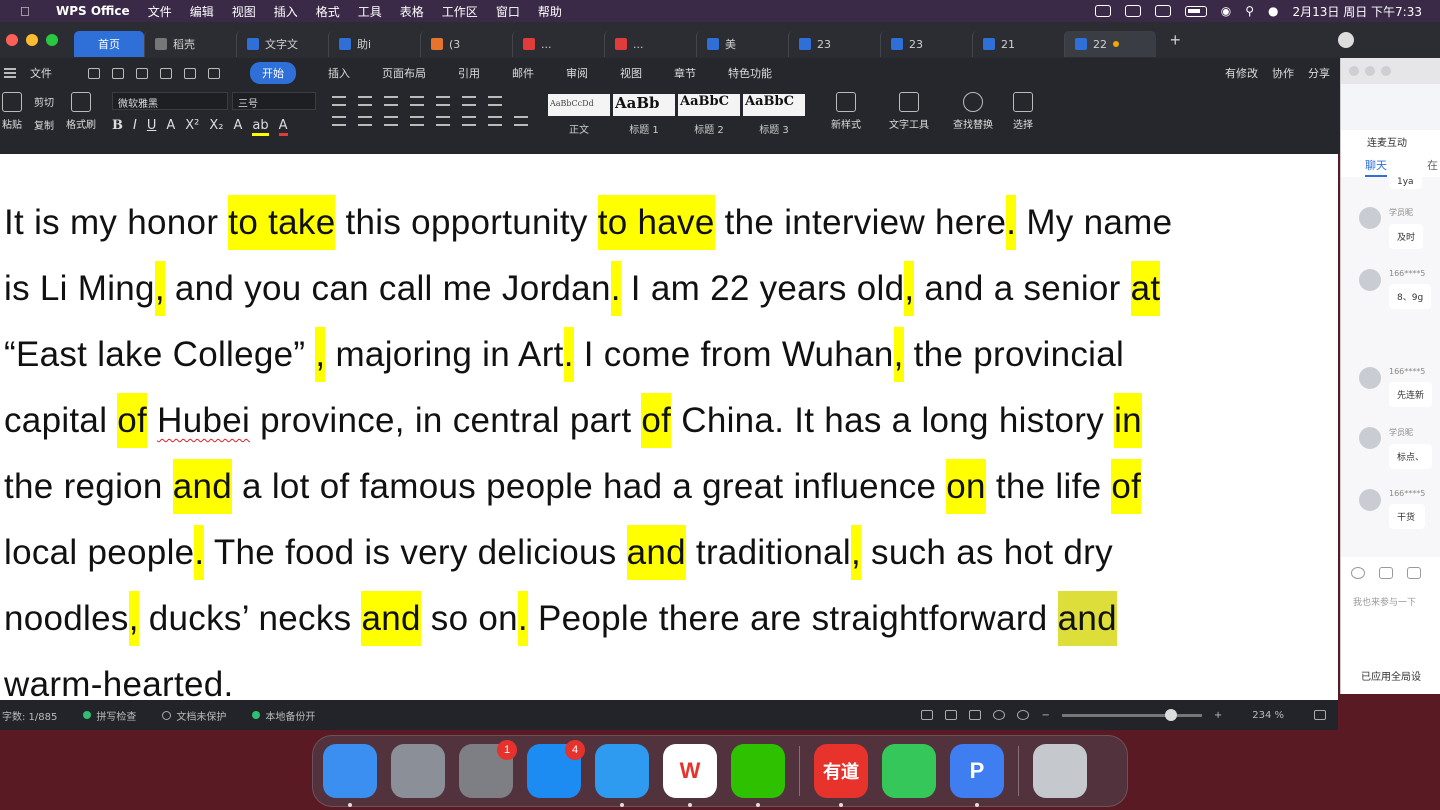 The height and width of the screenshot is (810, 1440). What do you see at coordinates (495, 121) in the screenshot?
I see `shading-icon` at bounding box center [495, 121].